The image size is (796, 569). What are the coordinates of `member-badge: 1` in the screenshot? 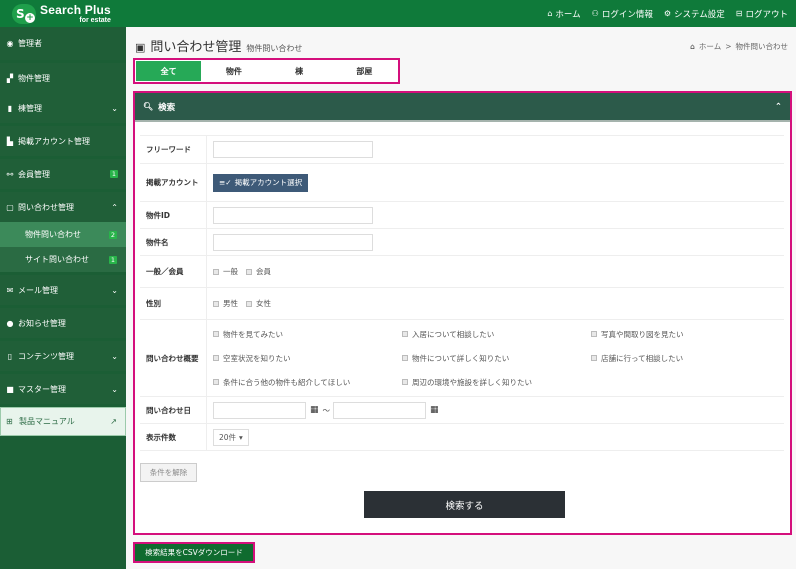 It's located at (114, 174).